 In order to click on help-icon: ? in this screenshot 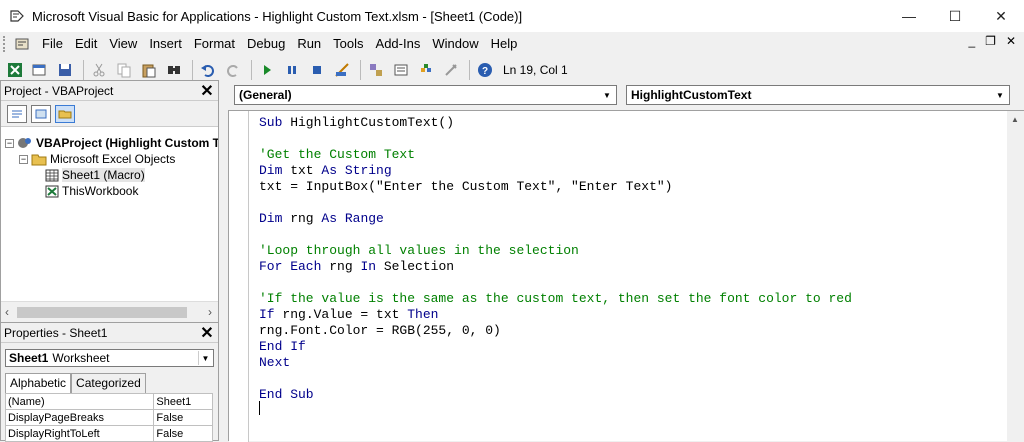, I will do `click(485, 70)`.